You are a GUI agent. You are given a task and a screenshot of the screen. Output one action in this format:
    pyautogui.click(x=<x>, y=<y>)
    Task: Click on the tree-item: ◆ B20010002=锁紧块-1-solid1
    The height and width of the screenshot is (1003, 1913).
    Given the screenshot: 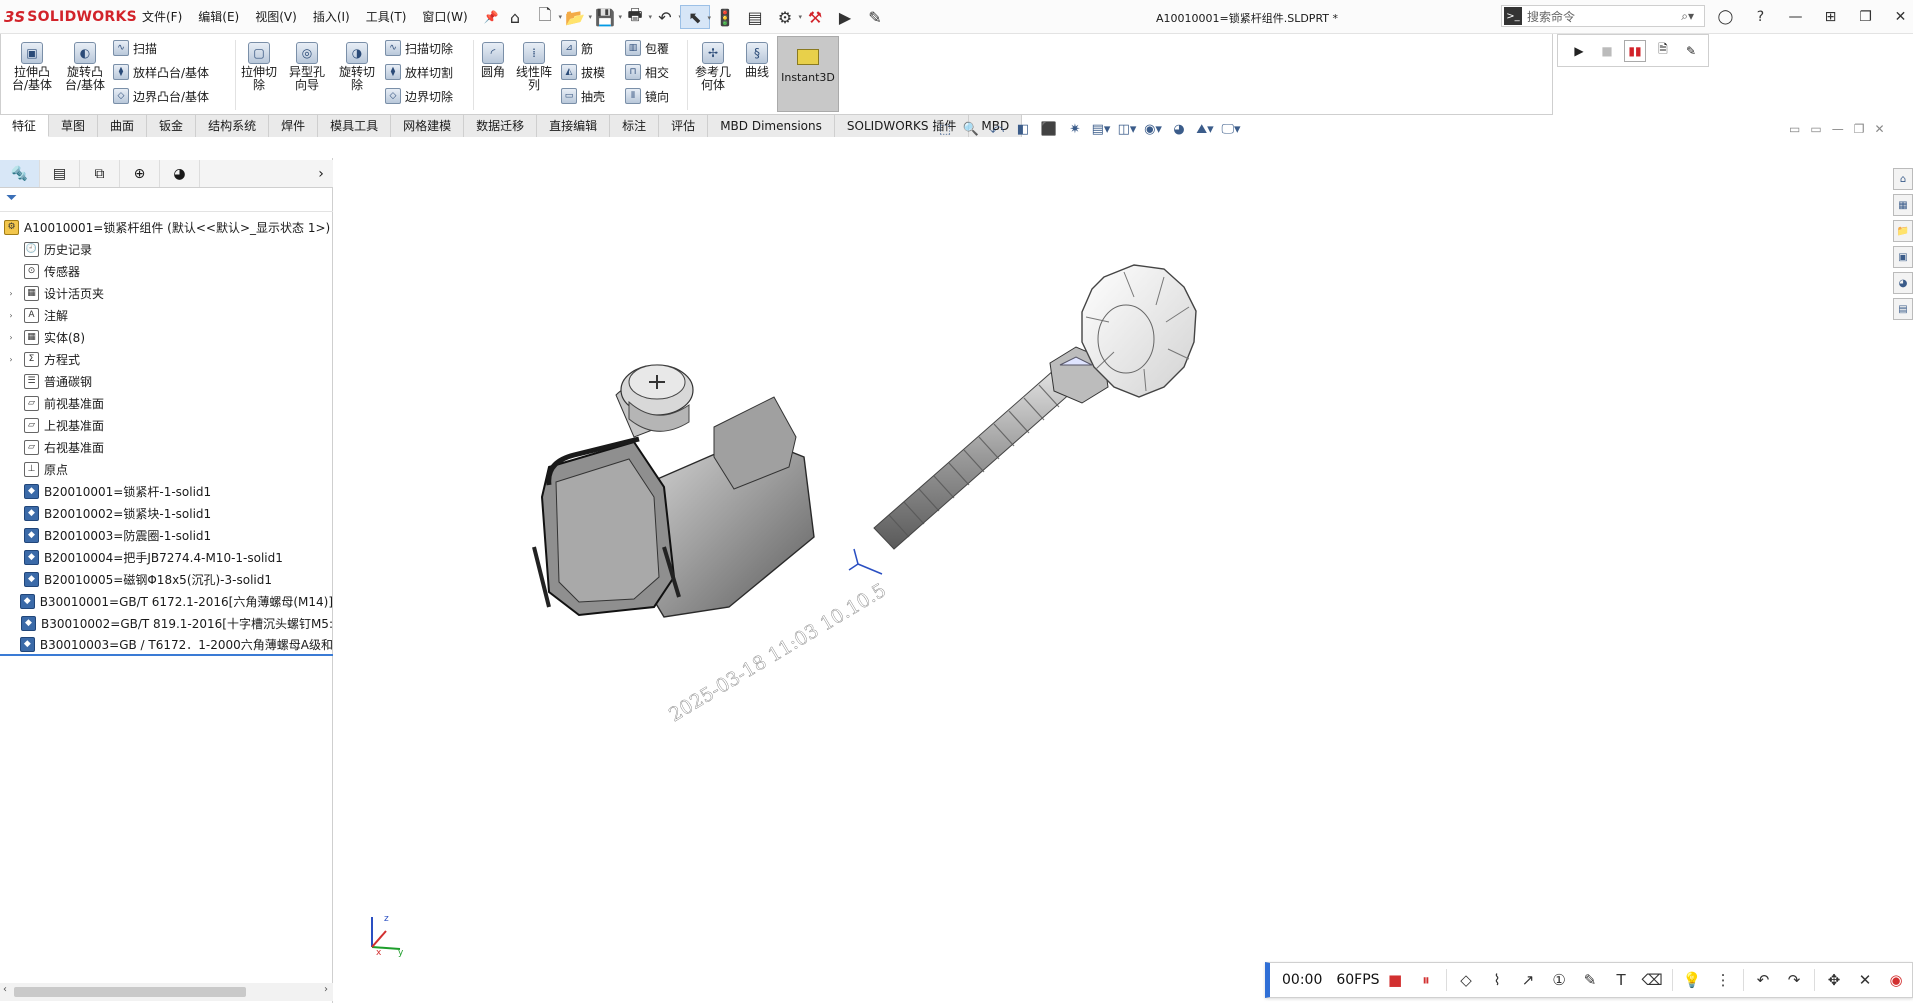 What is the action you would take?
    pyautogui.click(x=166, y=513)
    